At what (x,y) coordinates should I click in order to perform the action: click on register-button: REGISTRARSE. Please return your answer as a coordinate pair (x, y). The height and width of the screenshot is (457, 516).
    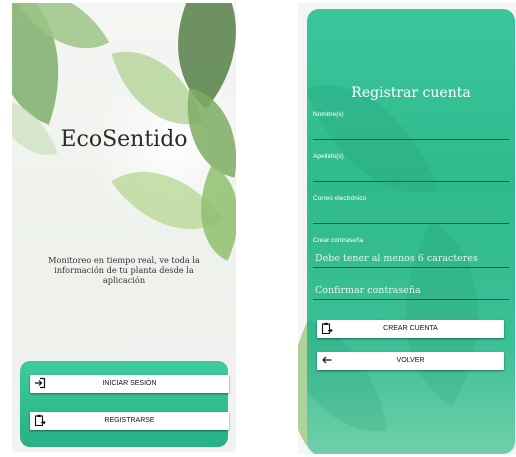
    Looking at the image, I should click on (129, 421).